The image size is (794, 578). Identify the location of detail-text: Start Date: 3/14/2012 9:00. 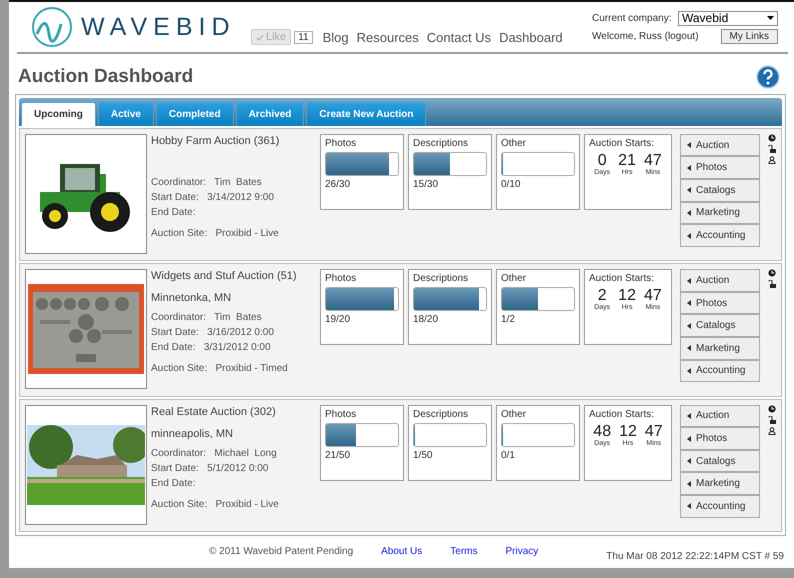
(213, 198).